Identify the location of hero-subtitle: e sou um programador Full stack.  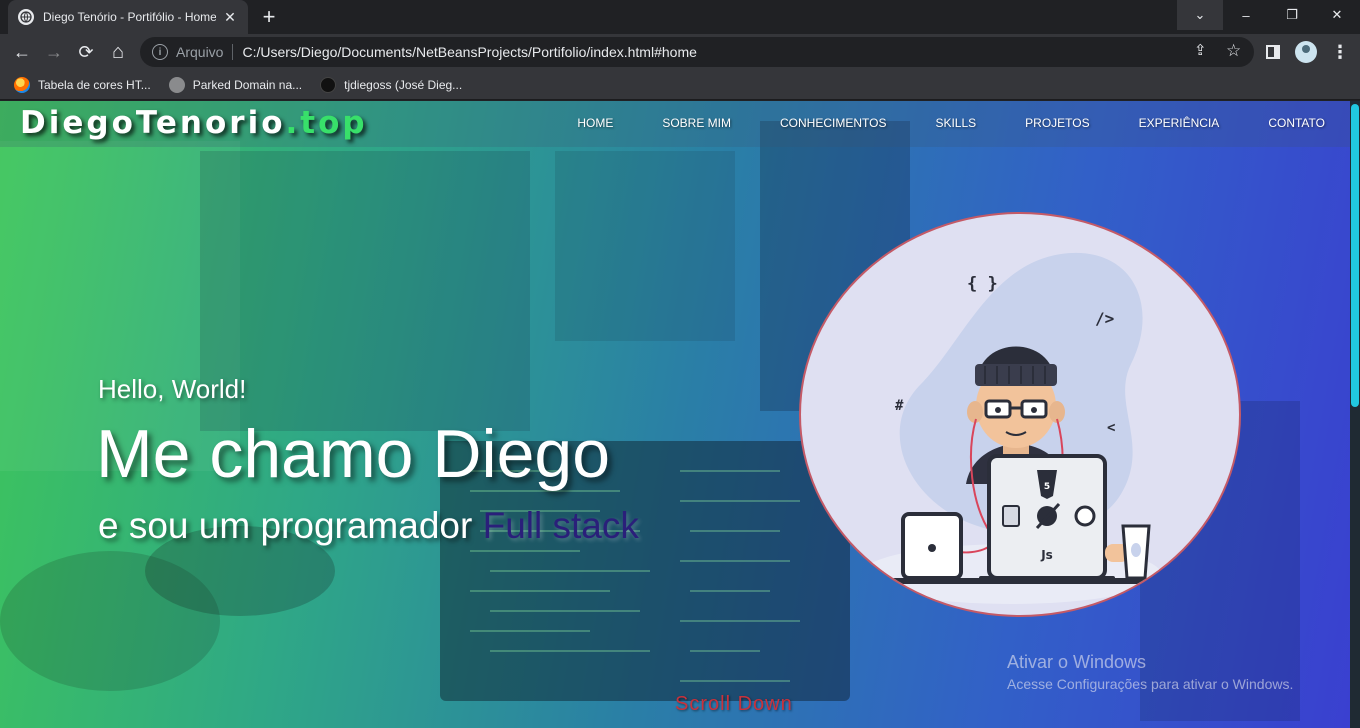
(368, 526).